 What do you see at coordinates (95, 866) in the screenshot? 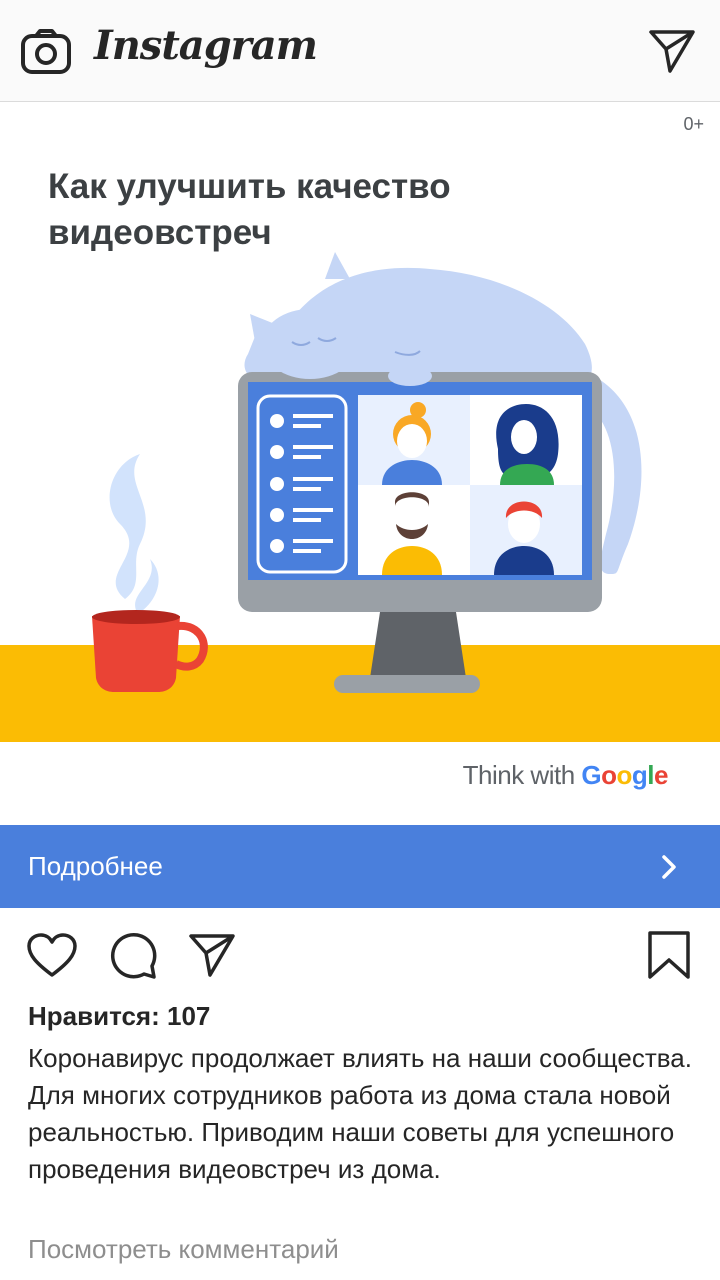
I see `learn-more-label: Подробнее` at bounding box center [95, 866].